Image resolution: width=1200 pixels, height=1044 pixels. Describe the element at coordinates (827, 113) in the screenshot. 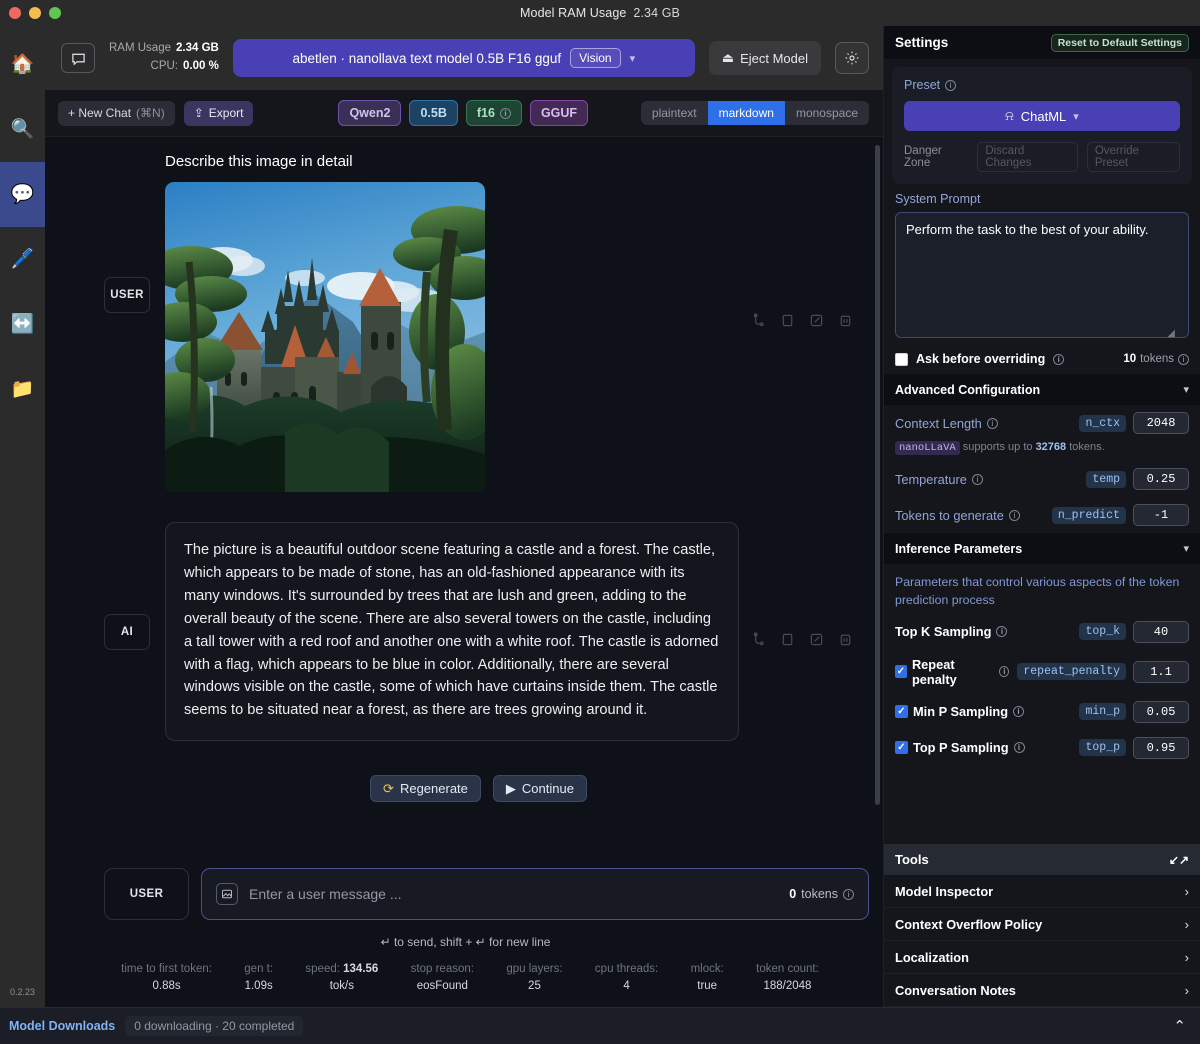

I see `view-mode-monospace: monospace` at that location.